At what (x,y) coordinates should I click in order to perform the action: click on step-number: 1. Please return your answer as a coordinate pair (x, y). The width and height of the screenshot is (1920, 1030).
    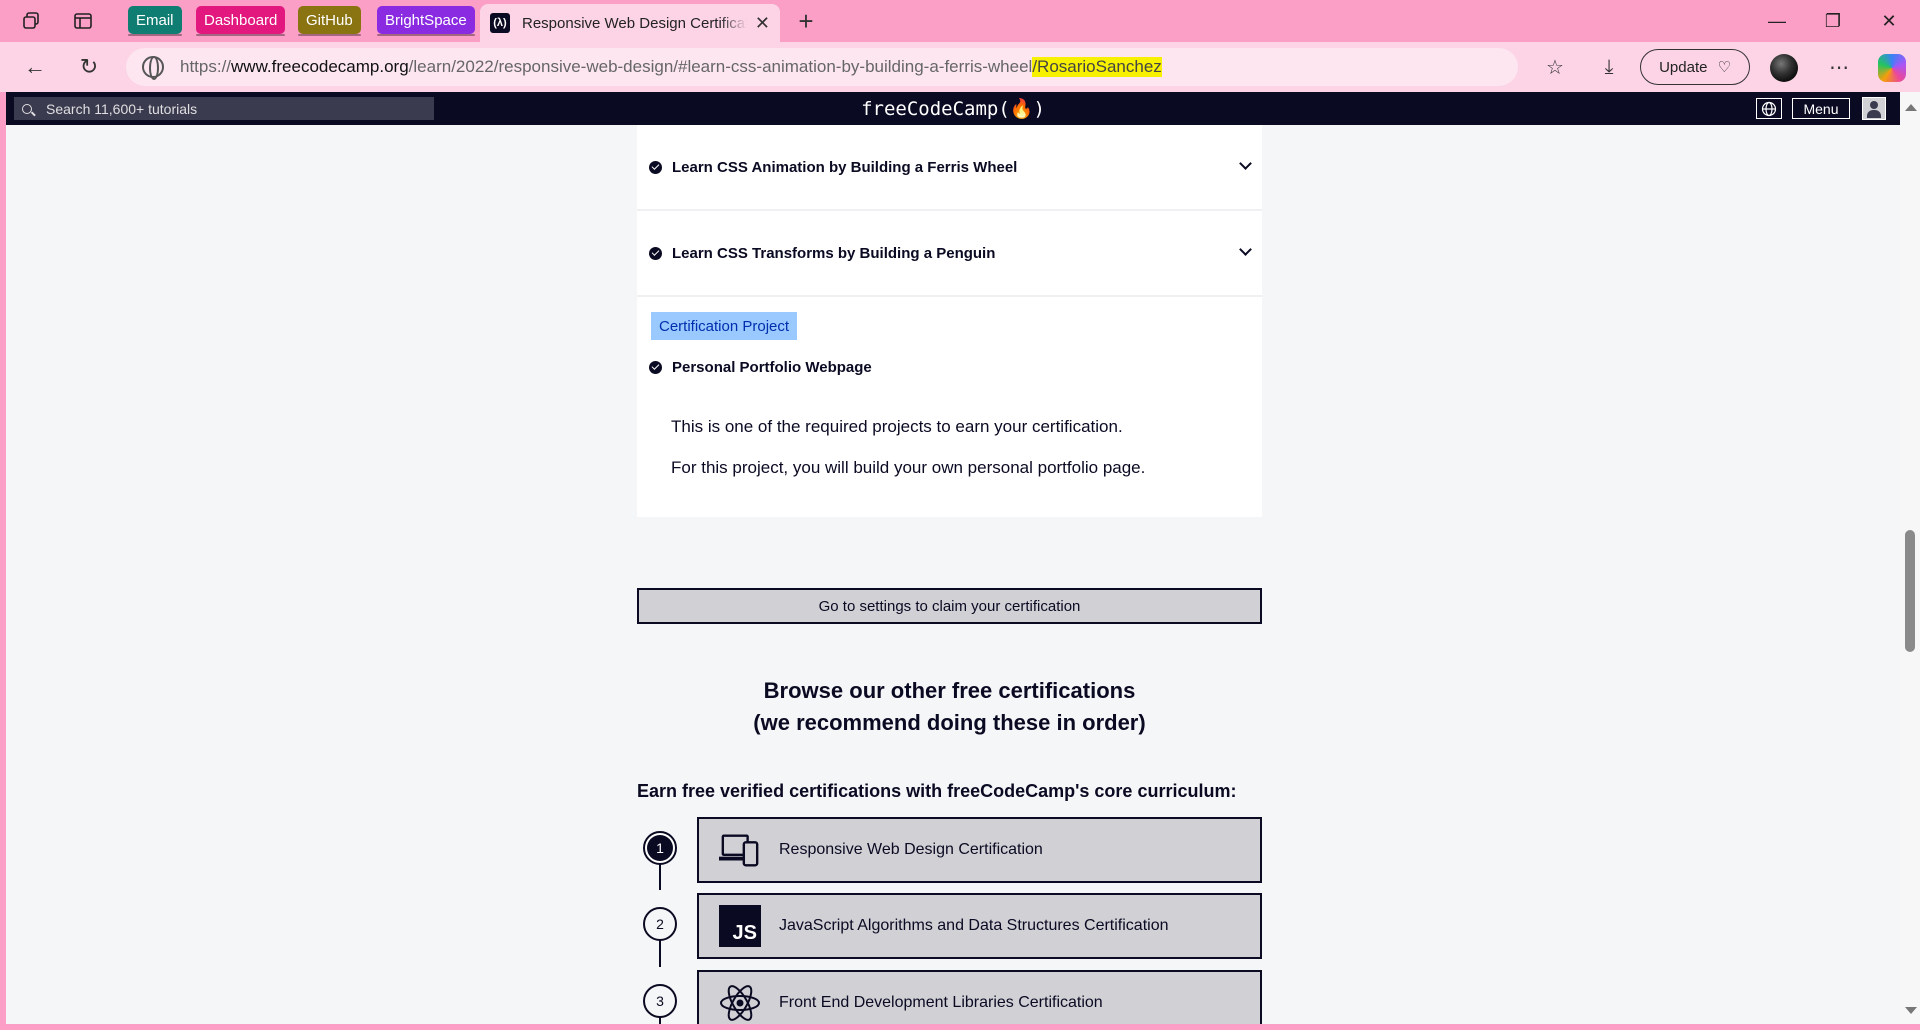
    Looking at the image, I should click on (660, 848).